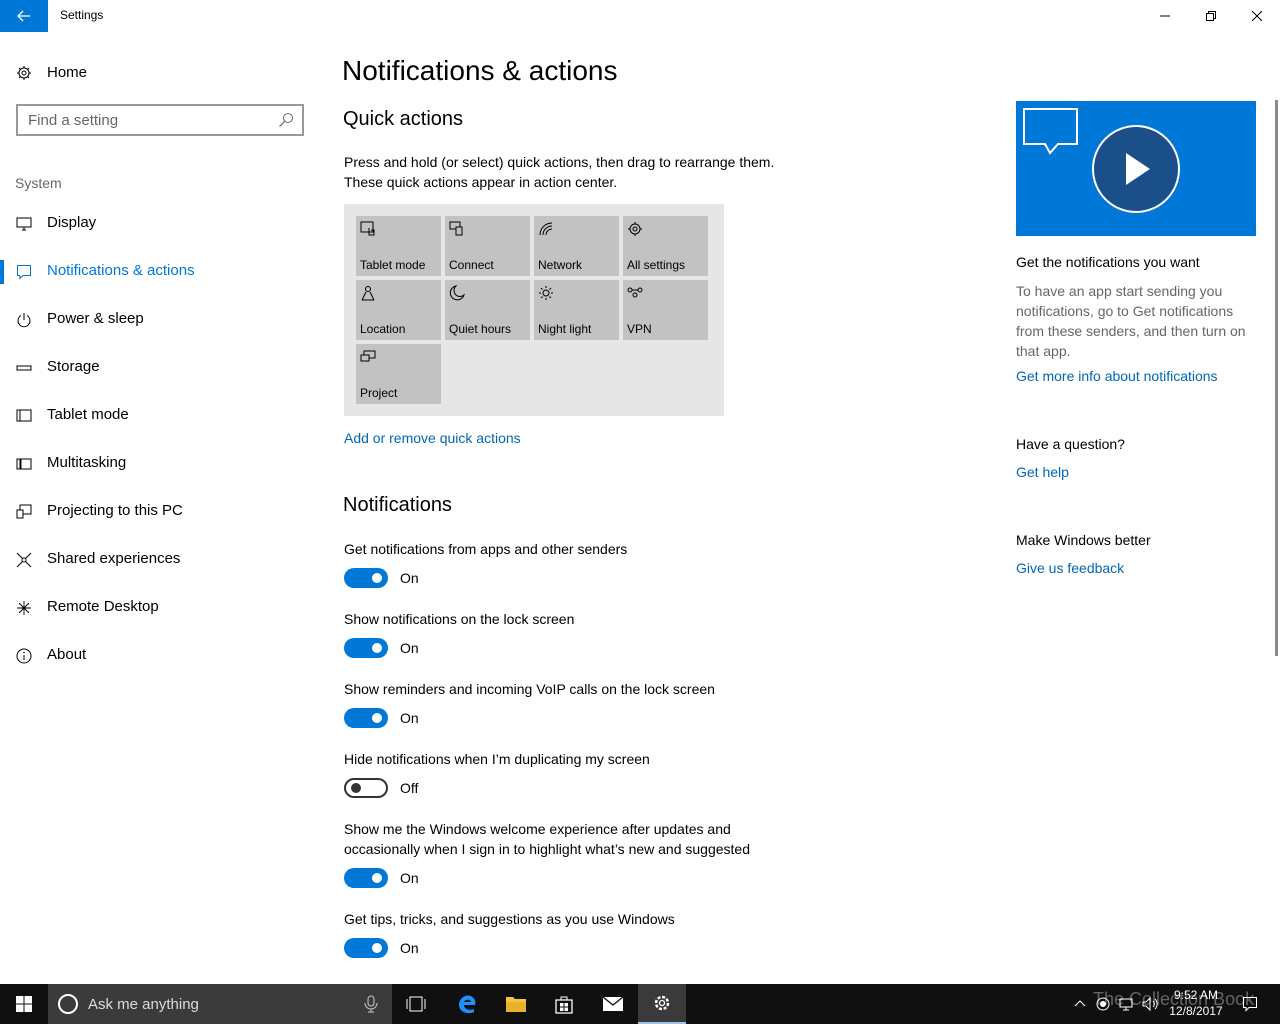 The width and height of the screenshot is (1280, 1024). I want to click on settings-search, so click(160, 120).